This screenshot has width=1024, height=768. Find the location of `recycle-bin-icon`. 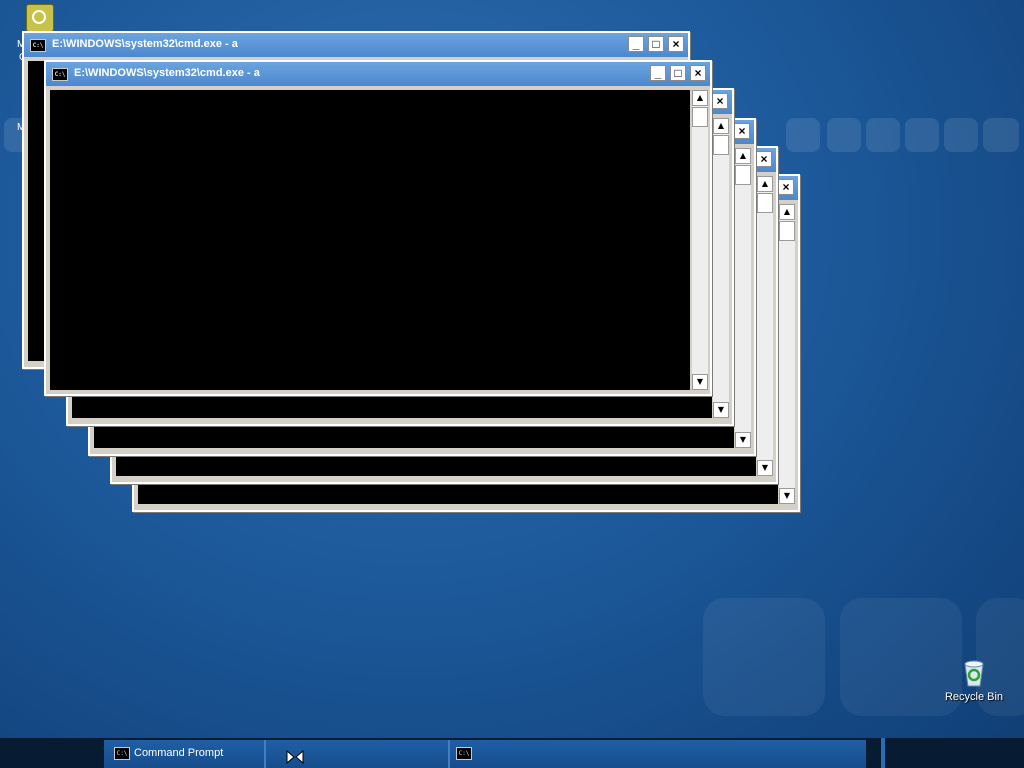

recycle-bin-icon is located at coordinates (974, 673).